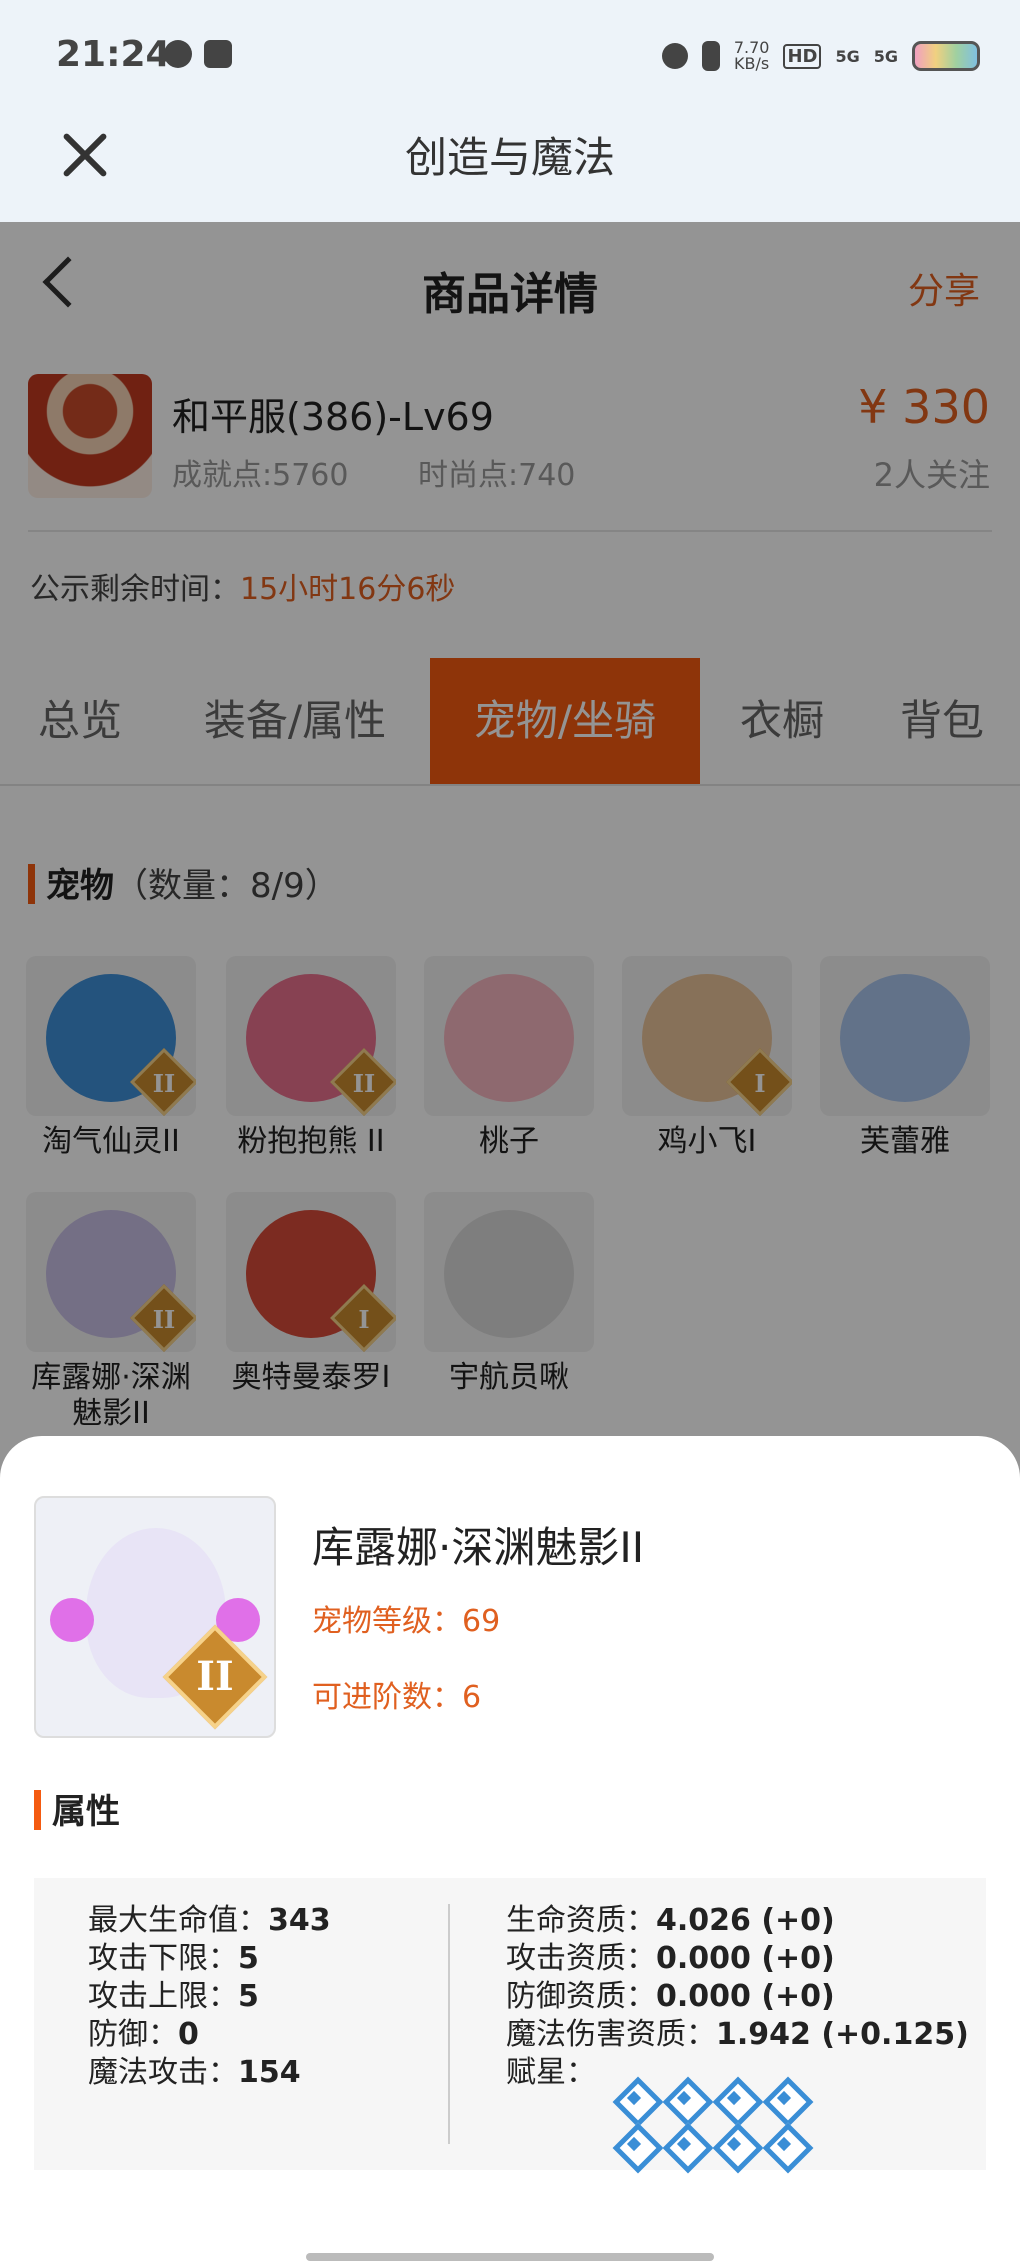  I want to click on attr-row: 攻击资质：0.000 (+0), so click(737, 1959).